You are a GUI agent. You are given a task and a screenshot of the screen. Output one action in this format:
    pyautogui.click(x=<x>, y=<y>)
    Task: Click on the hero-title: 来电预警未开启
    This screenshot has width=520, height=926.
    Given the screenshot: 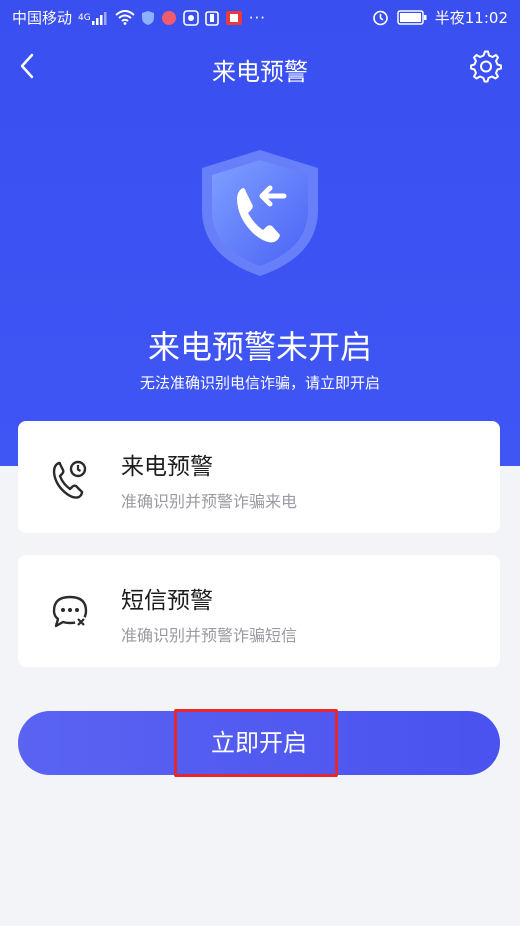 What is the action you would take?
    pyautogui.click(x=259, y=347)
    